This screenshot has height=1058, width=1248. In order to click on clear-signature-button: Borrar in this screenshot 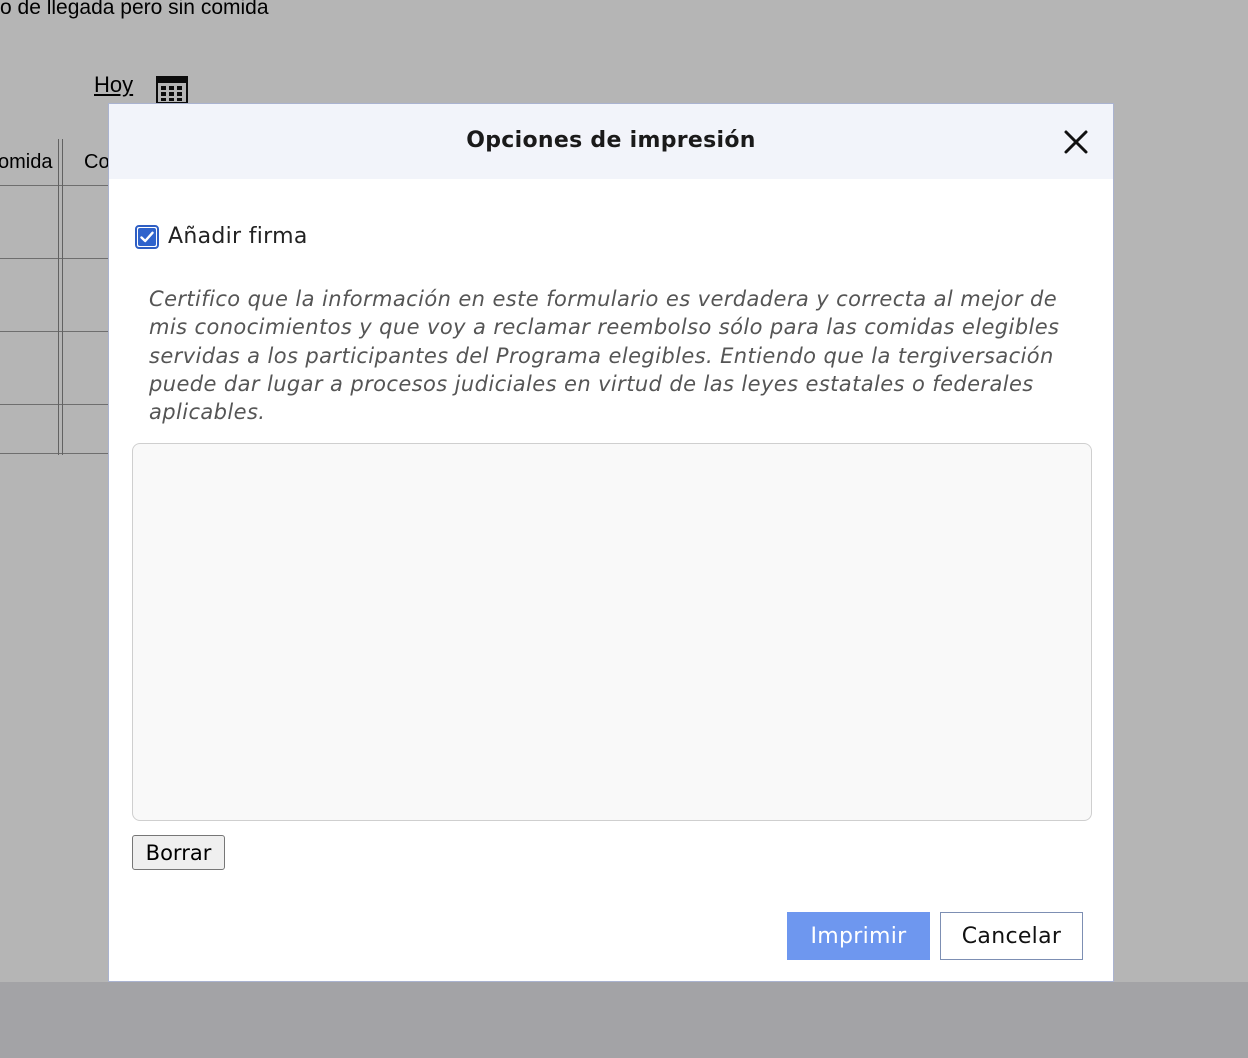, I will do `click(178, 852)`.